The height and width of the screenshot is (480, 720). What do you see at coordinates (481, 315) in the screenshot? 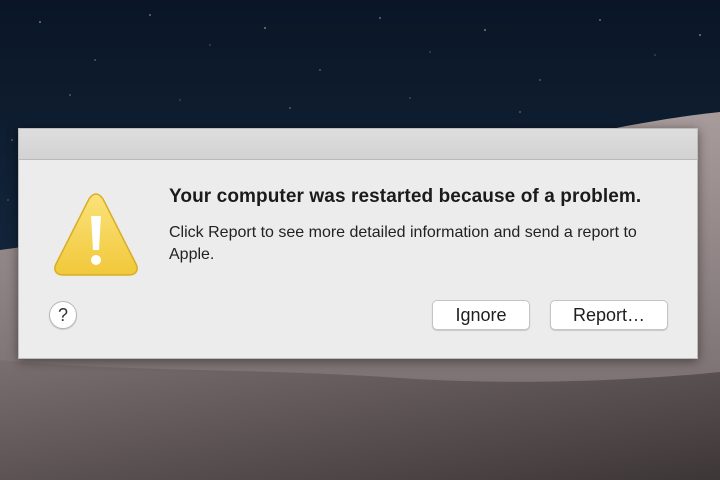
I see `ignore-button: Ignore` at bounding box center [481, 315].